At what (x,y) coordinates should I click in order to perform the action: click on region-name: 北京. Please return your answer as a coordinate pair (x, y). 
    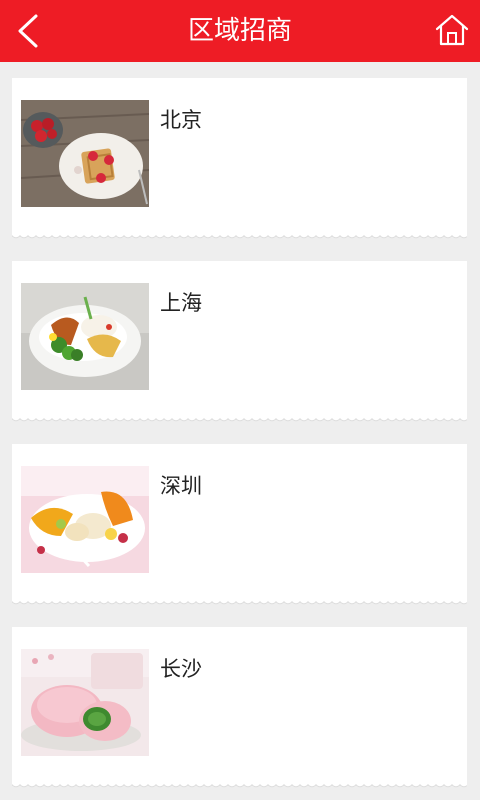
    Looking at the image, I should click on (181, 120).